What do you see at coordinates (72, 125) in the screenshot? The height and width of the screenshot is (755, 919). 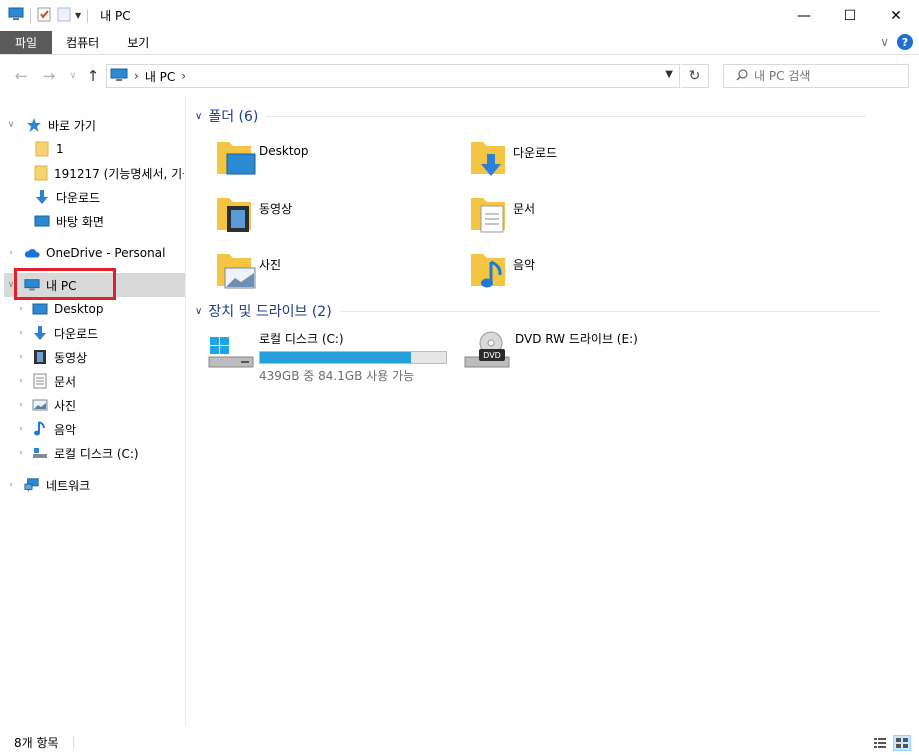 I see `nav-label: 바로 가기` at bounding box center [72, 125].